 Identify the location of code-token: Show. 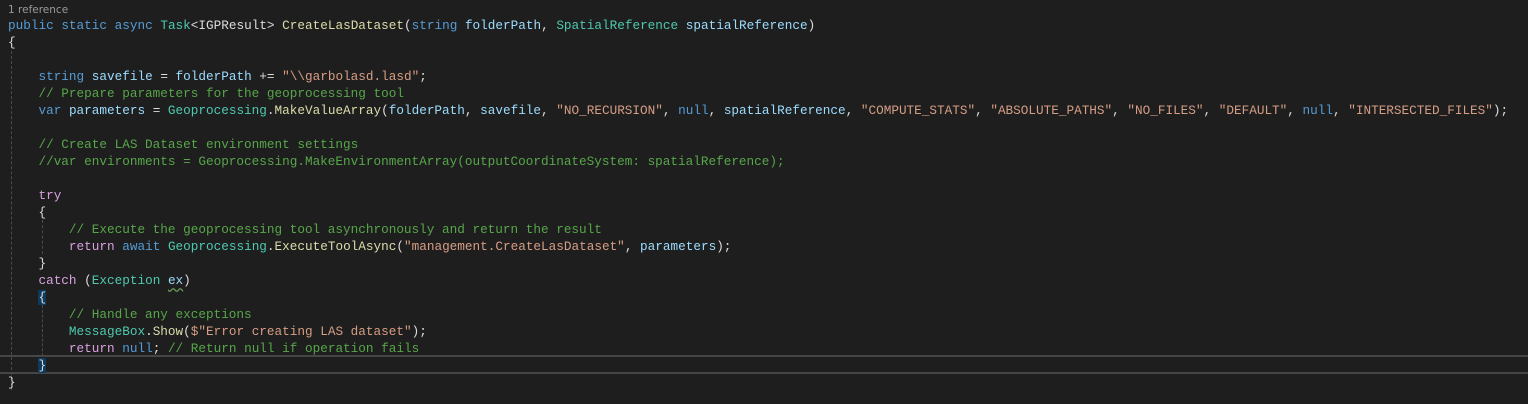
(168, 331).